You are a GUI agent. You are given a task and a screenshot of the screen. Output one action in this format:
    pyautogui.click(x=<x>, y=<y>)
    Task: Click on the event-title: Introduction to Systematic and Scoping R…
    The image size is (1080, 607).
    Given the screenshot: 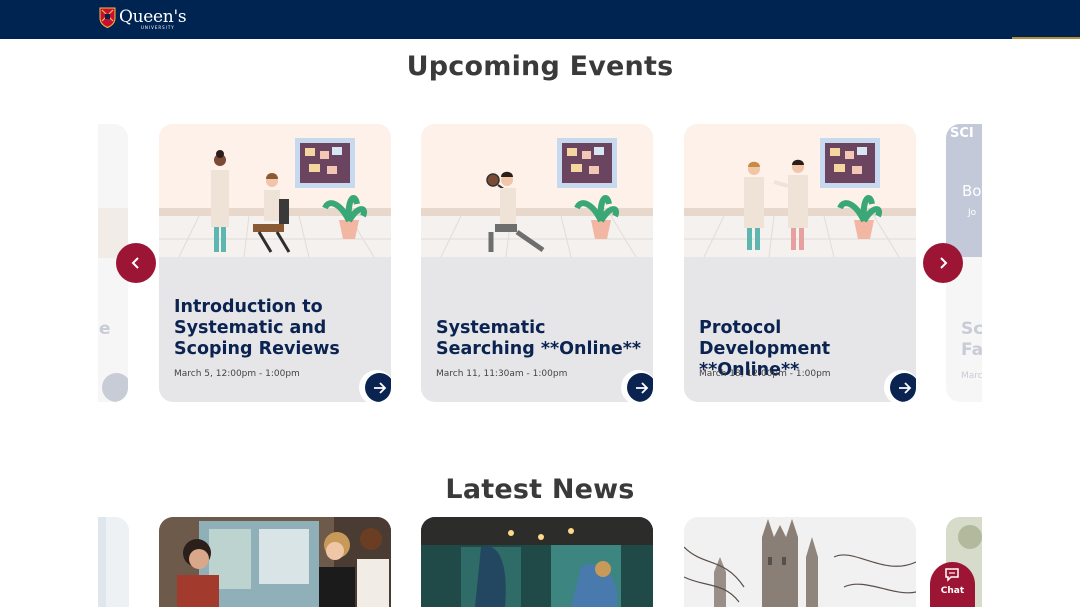 What is the action you would take?
    pyautogui.click(x=279, y=328)
    